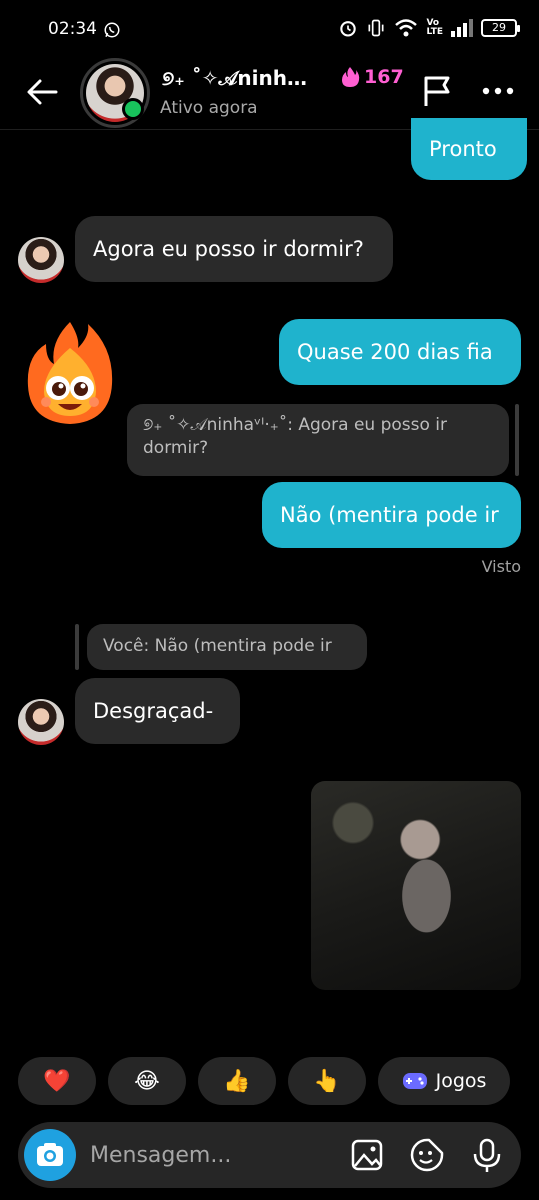 This screenshot has width=539, height=1200. I want to click on message-composer, so click(269, 1155).